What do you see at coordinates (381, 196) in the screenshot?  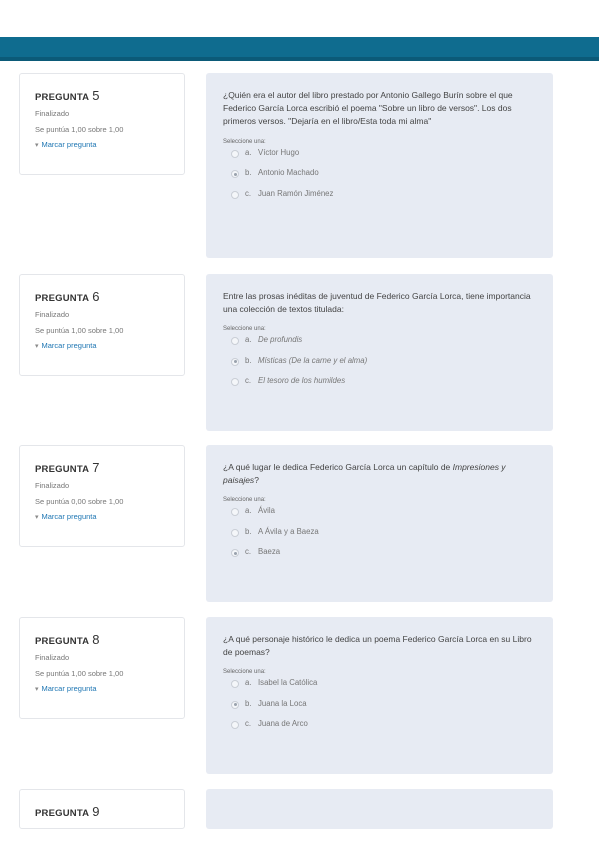 I see `answer-option-c: c. Juan Ramón Jiménez` at bounding box center [381, 196].